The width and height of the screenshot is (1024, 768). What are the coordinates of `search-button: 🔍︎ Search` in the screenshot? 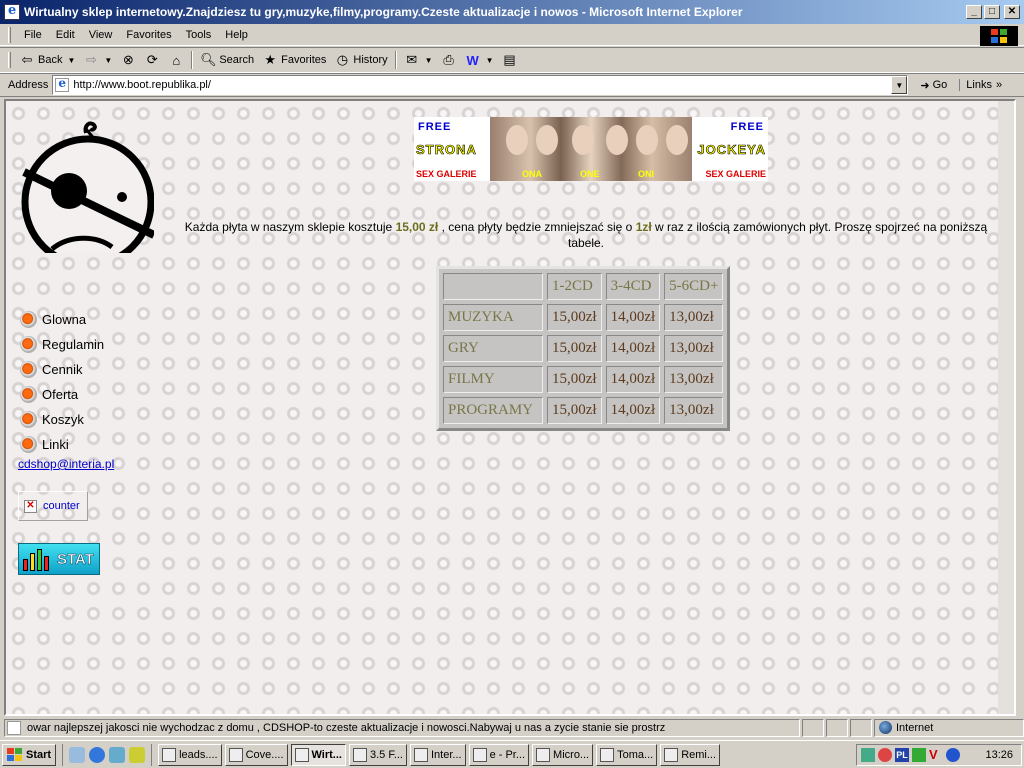 It's located at (227, 60).